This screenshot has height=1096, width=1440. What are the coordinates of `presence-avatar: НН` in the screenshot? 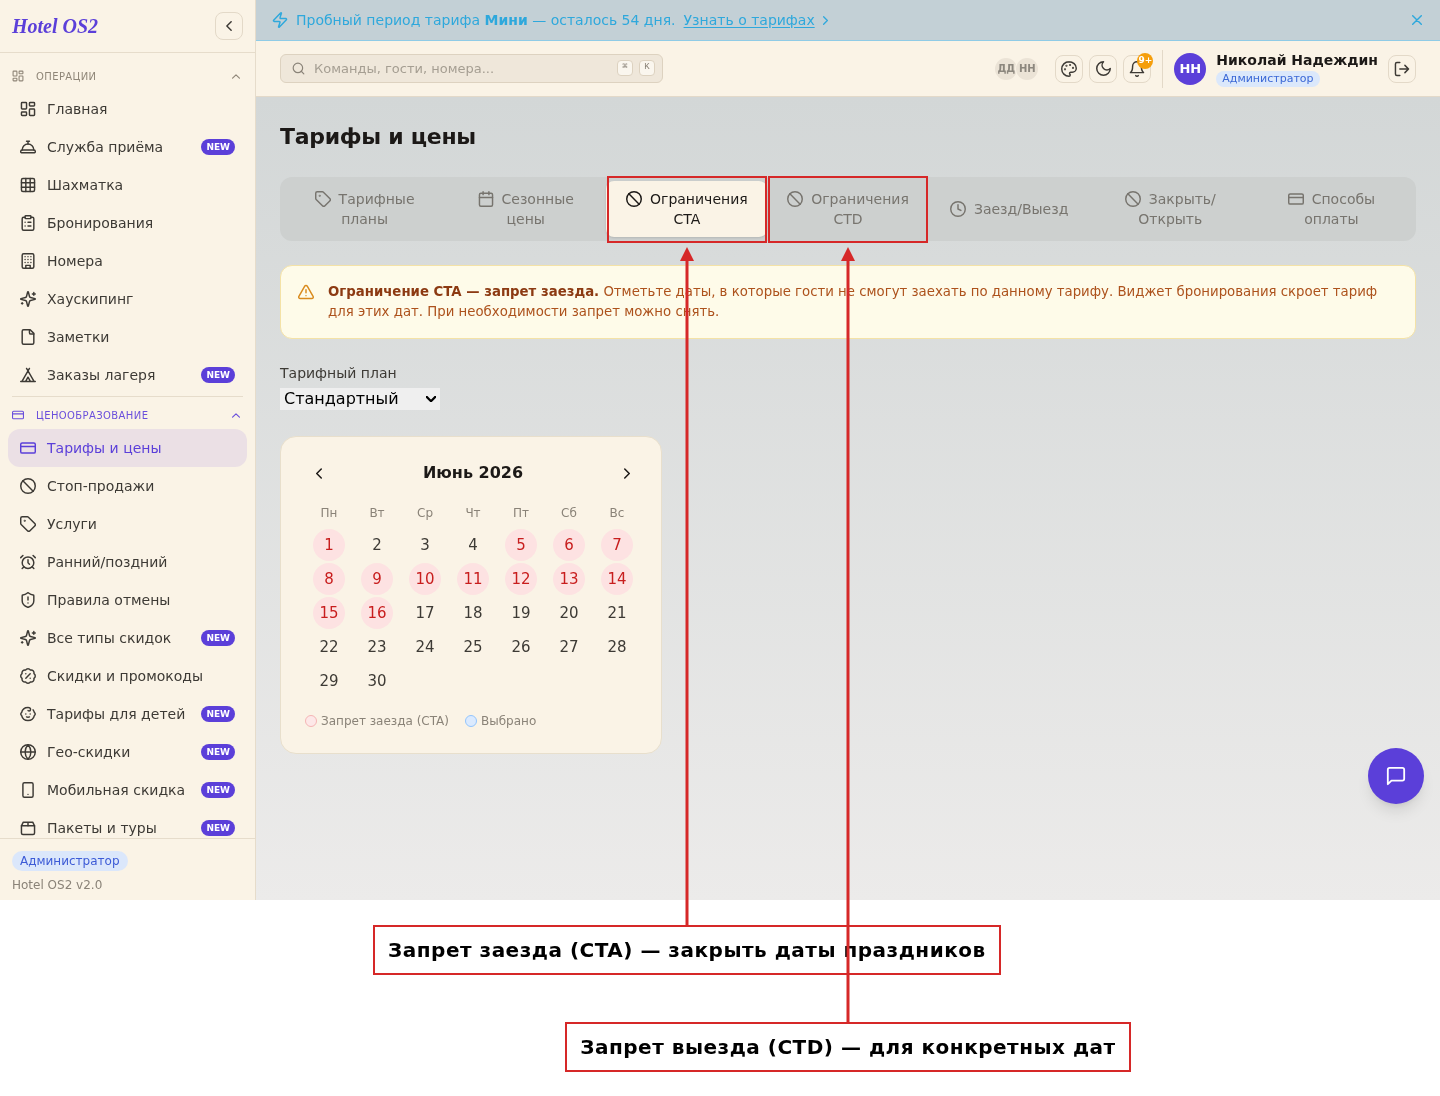 It's located at (1027, 68).